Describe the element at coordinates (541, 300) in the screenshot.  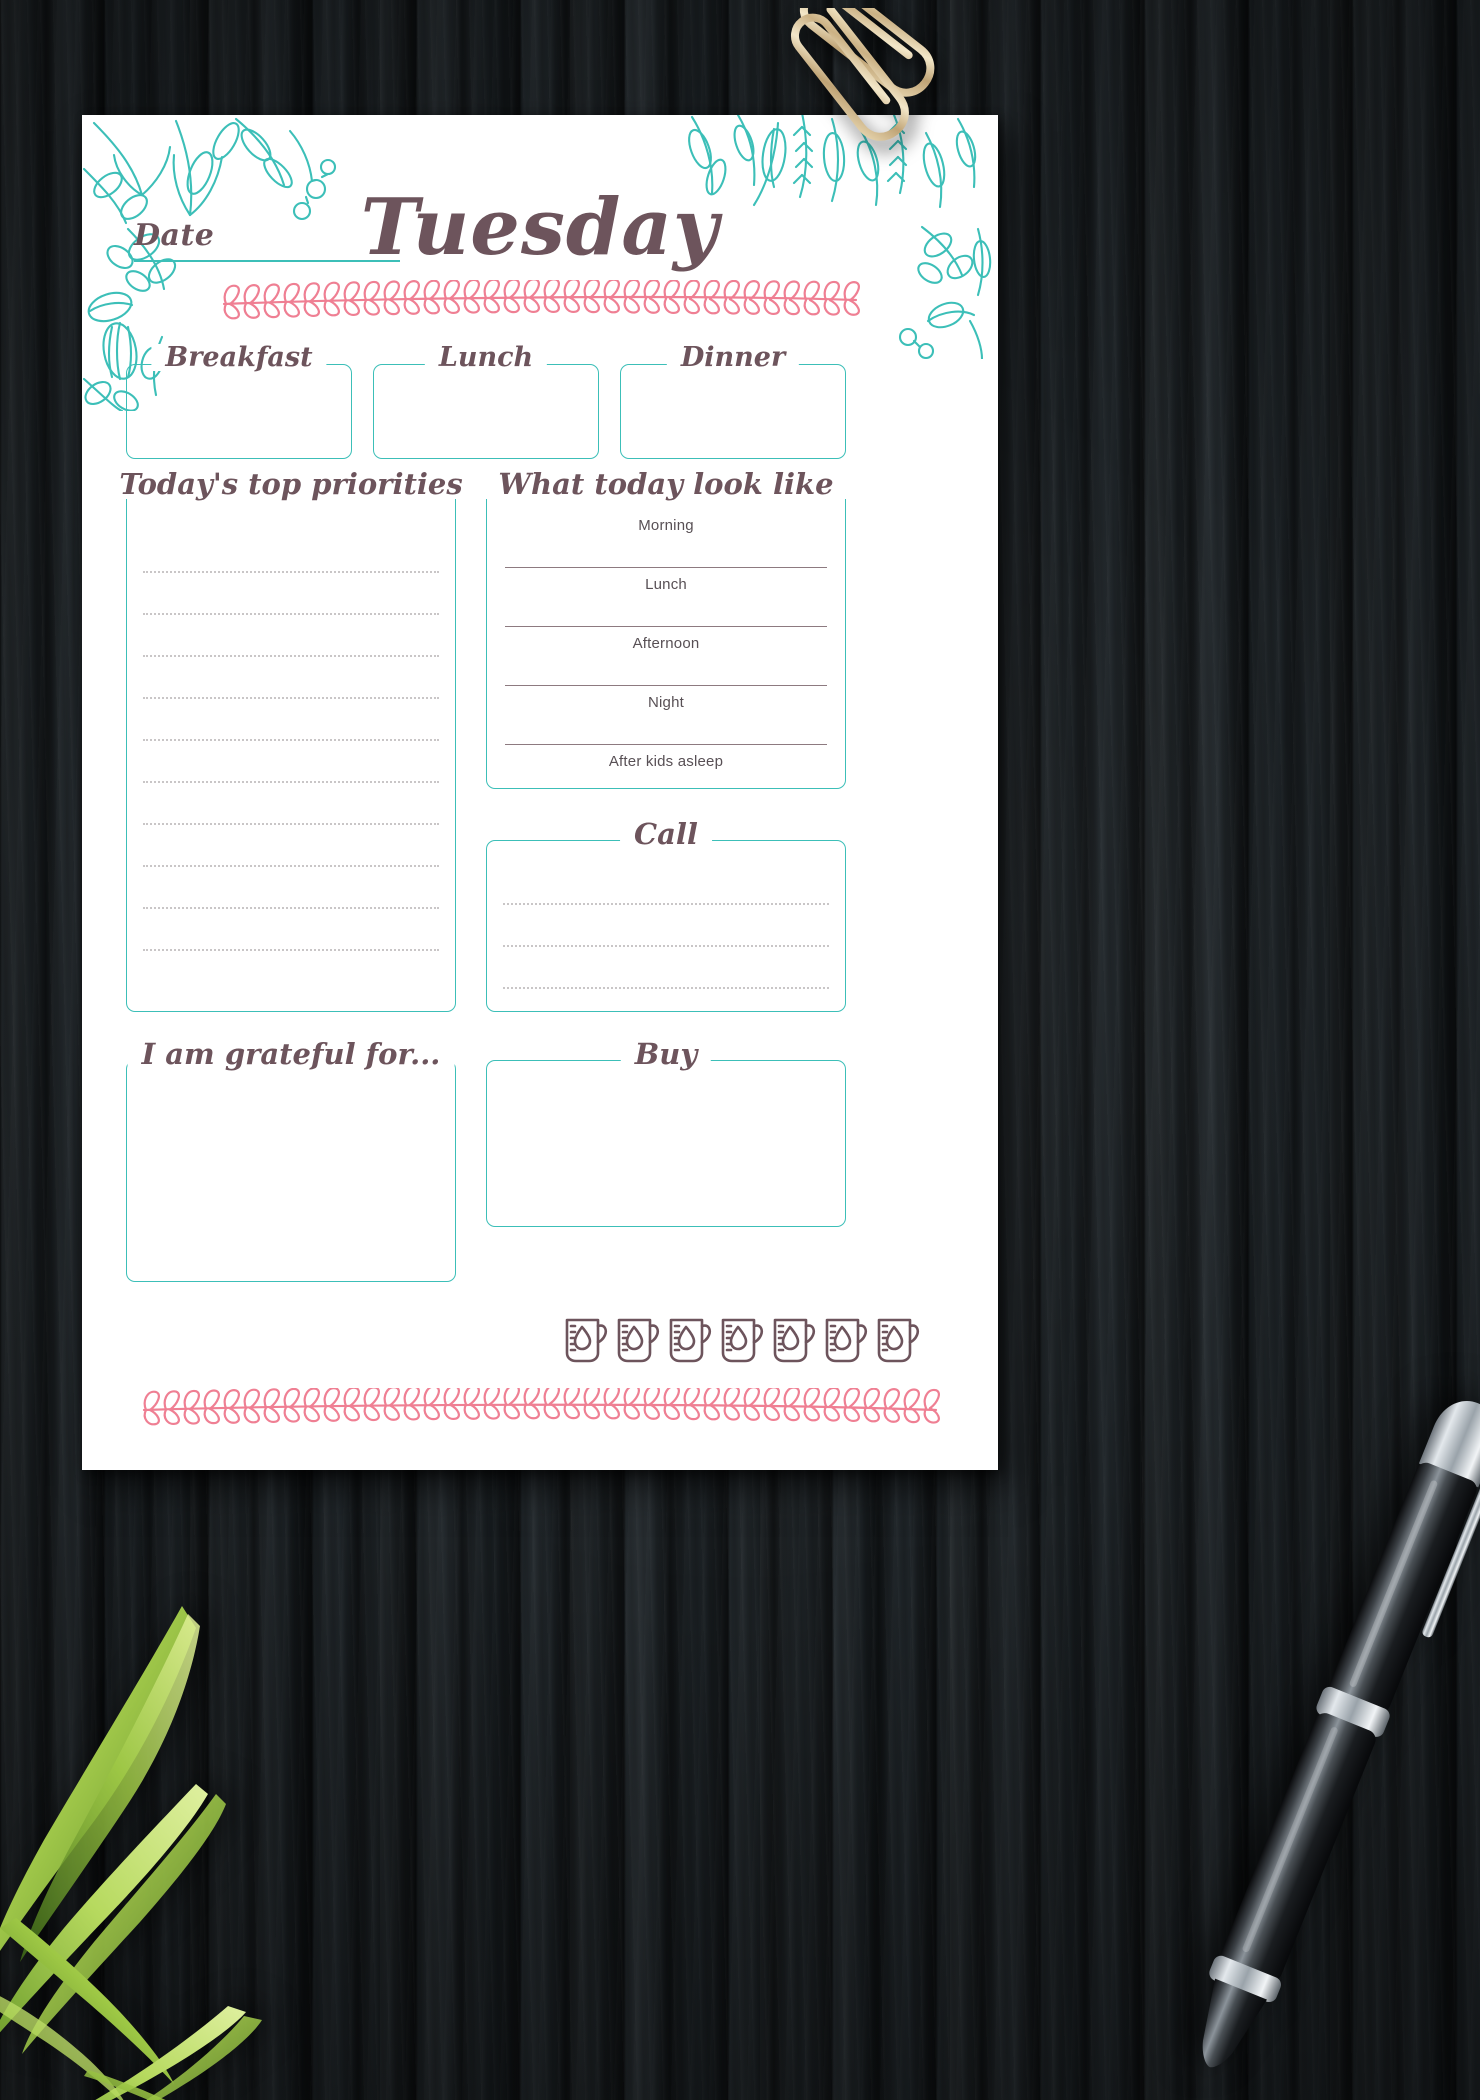
I see `pink-laurel-divider-top-icon` at that location.